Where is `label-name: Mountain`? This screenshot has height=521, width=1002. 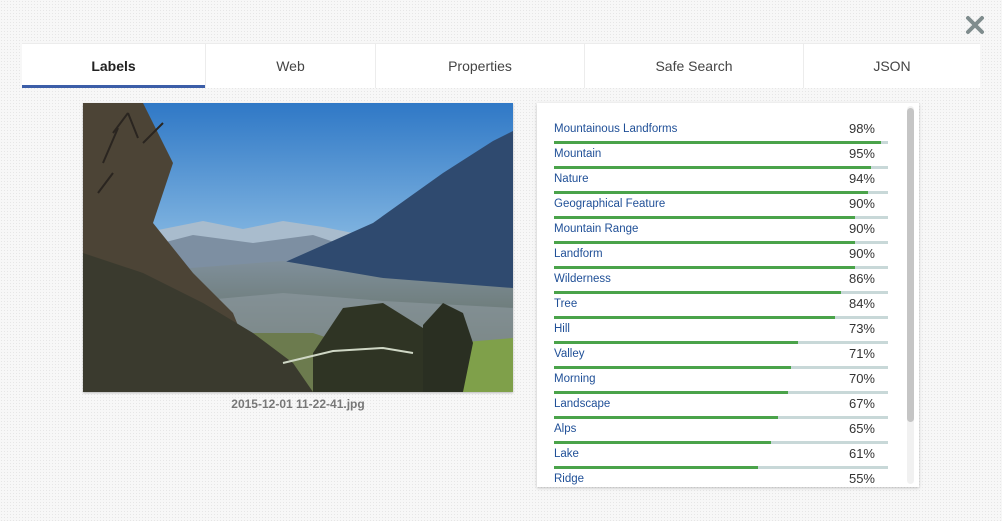
label-name: Mountain is located at coordinates (578, 154).